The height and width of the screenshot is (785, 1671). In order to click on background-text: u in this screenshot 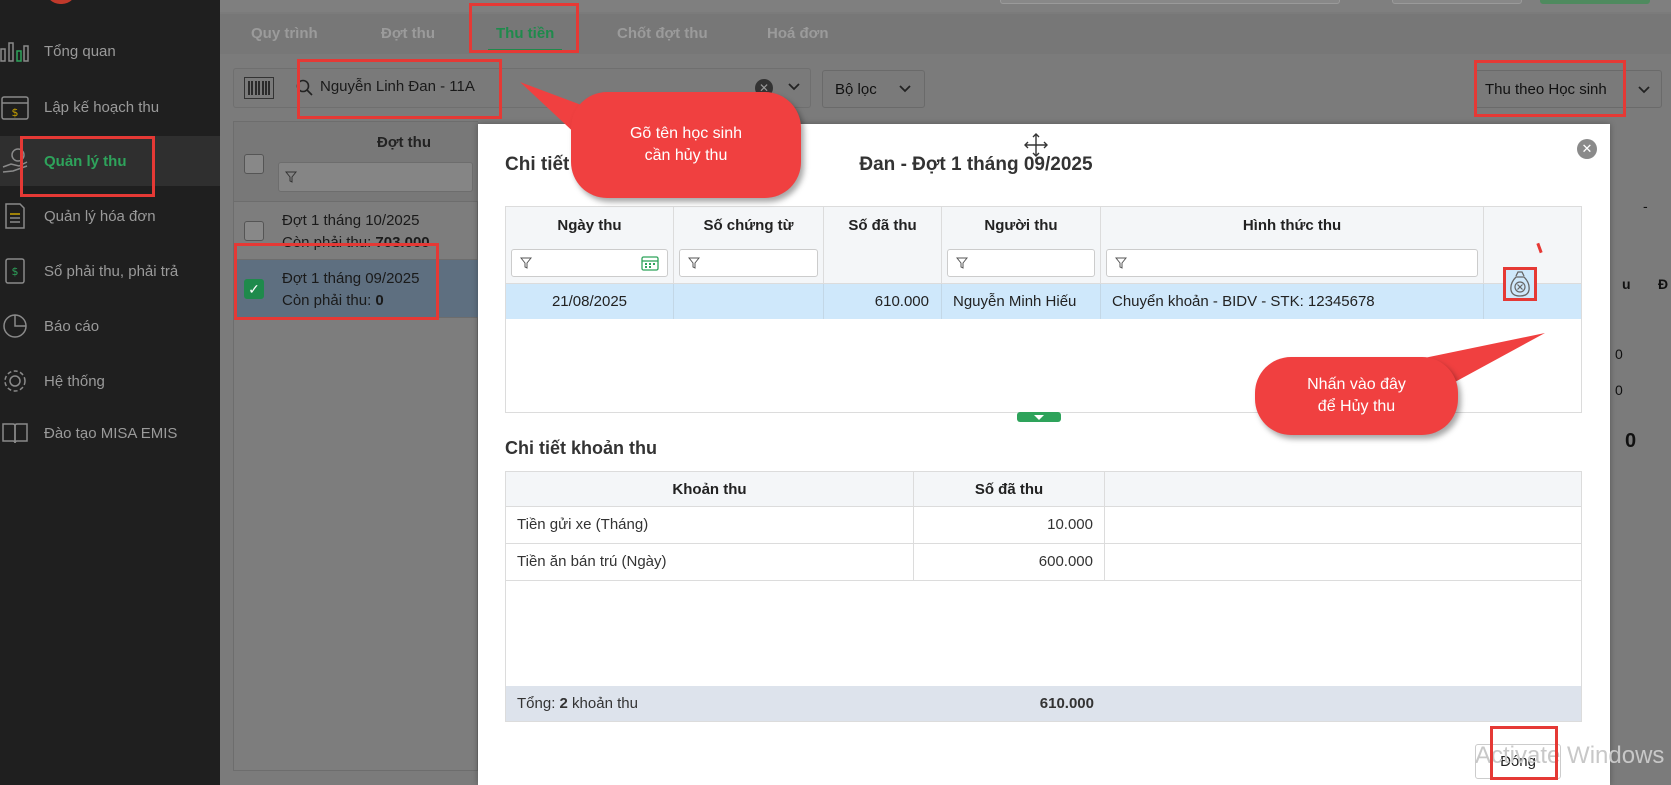, I will do `click(1626, 284)`.